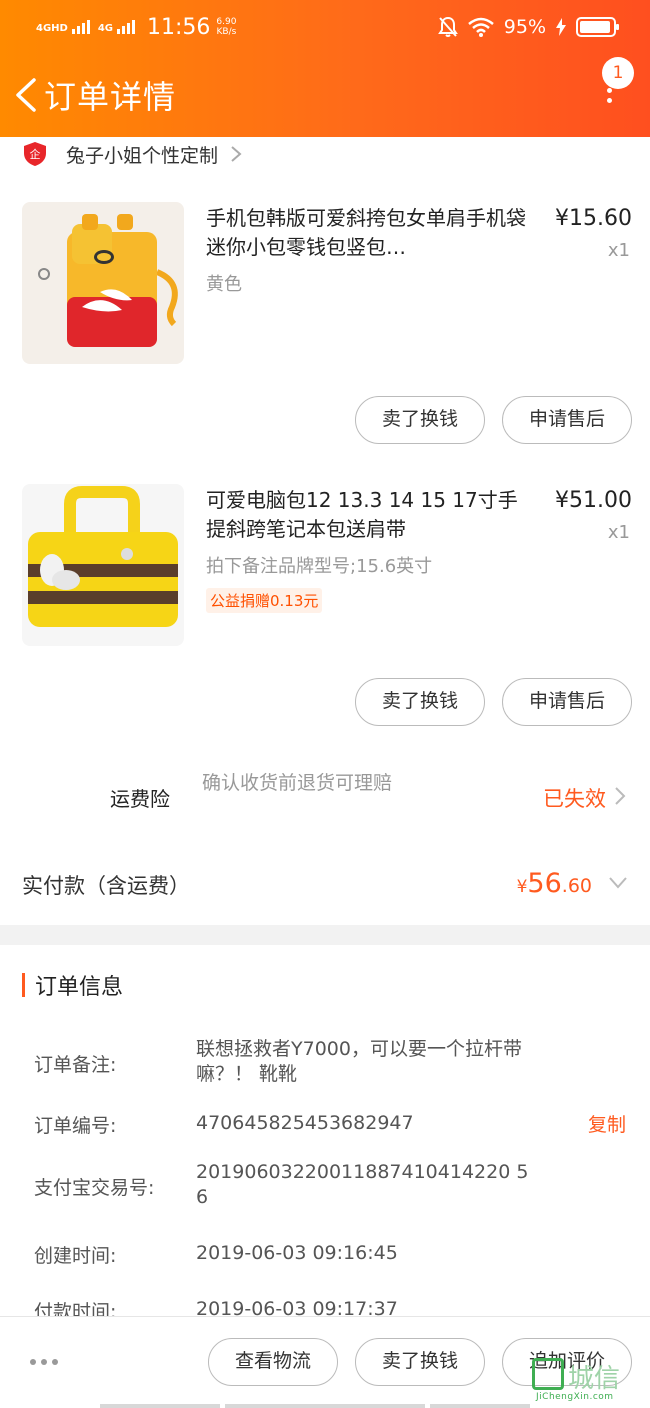 This screenshot has height=1408, width=650. What do you see at coordinates (576, 886) in the screenshot?
I see `total-dec: .60` at bounding box center [576, 886].